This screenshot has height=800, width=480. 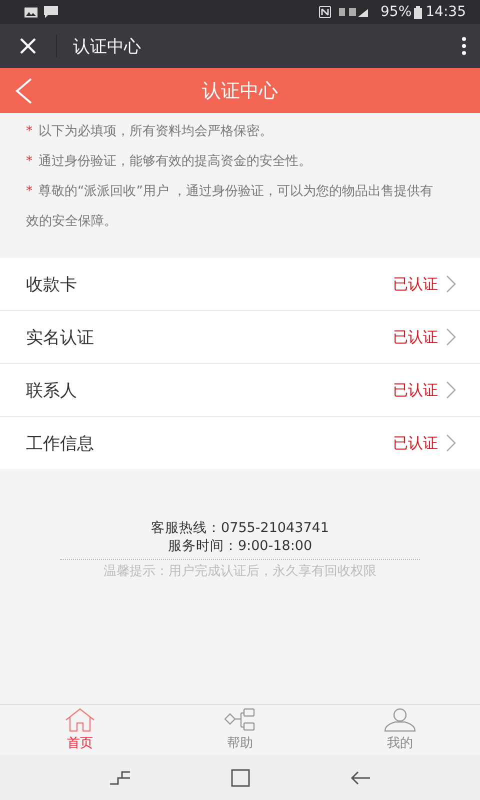 I want to click on hours-text: 服务时间：9:00-18:00, so click(x=240, y=546).